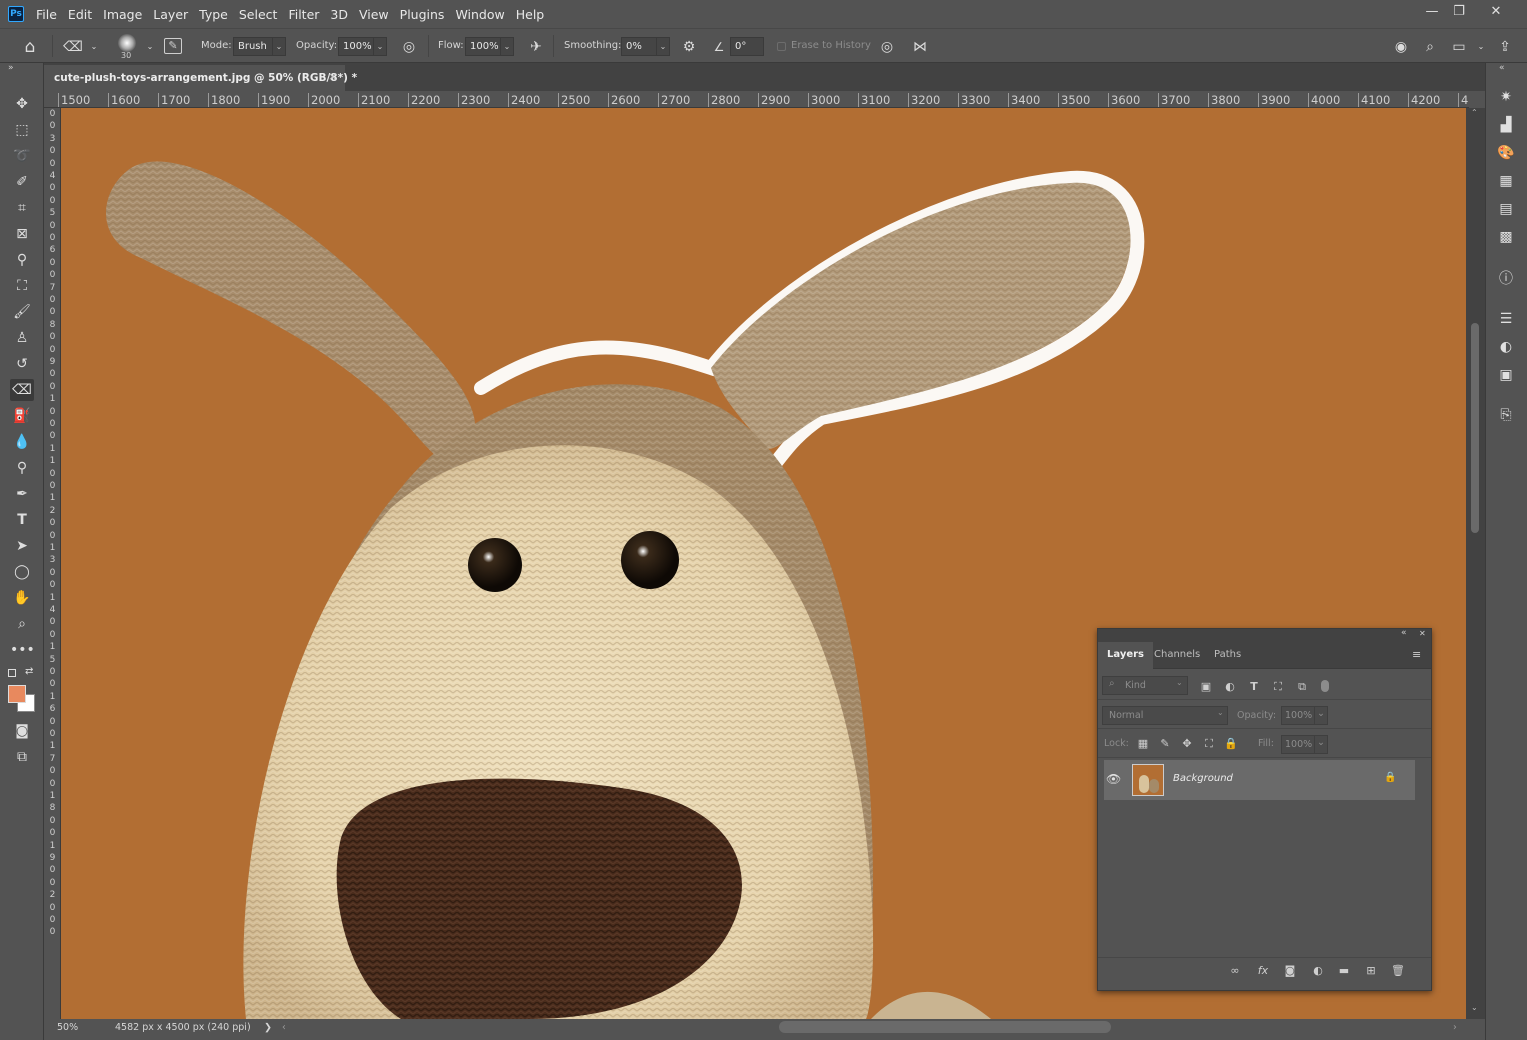 This screenshot has height=1040, width=1527. What do you see at coordinates (29, 671) in the screenshot?
I see `swap-colors-icon: ⇄` at bounding box center [29, 671].